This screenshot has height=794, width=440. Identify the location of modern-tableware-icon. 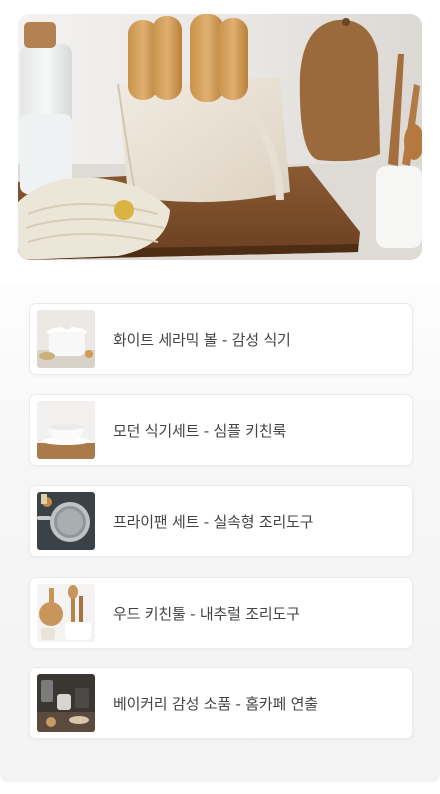
(66, 430).